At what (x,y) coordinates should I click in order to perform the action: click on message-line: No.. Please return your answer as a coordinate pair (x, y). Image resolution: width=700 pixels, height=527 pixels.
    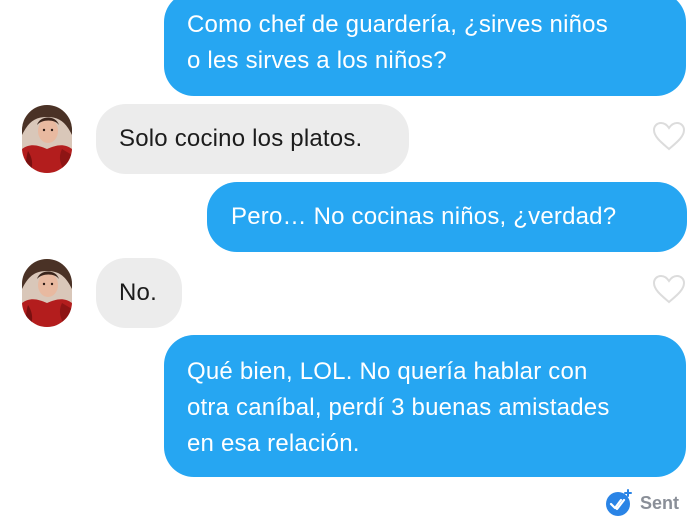
    Looking at the image, I should click on (138, 292).